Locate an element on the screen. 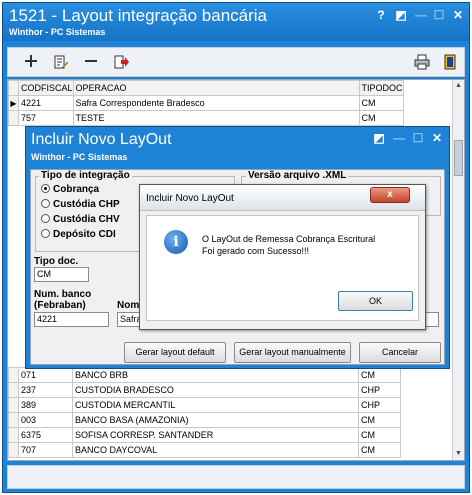 This screenshot has height=495, width=472. column-header-operacao: OPERACAO is located at coordinates (216, 88).